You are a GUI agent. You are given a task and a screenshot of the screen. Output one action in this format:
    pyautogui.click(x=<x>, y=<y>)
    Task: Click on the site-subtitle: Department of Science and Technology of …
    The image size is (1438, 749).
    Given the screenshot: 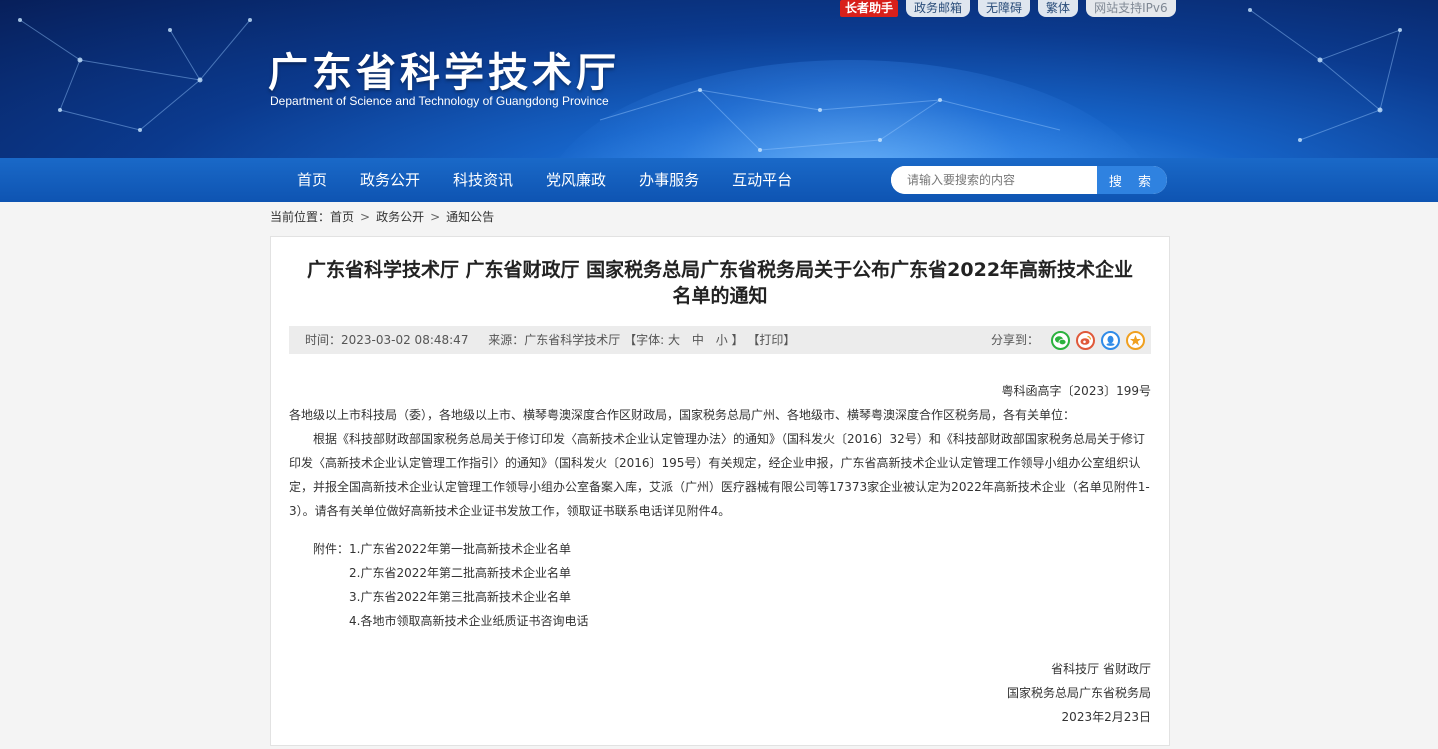 What is the action you would take?
    pyautogui.click(x=439, y=101)
    